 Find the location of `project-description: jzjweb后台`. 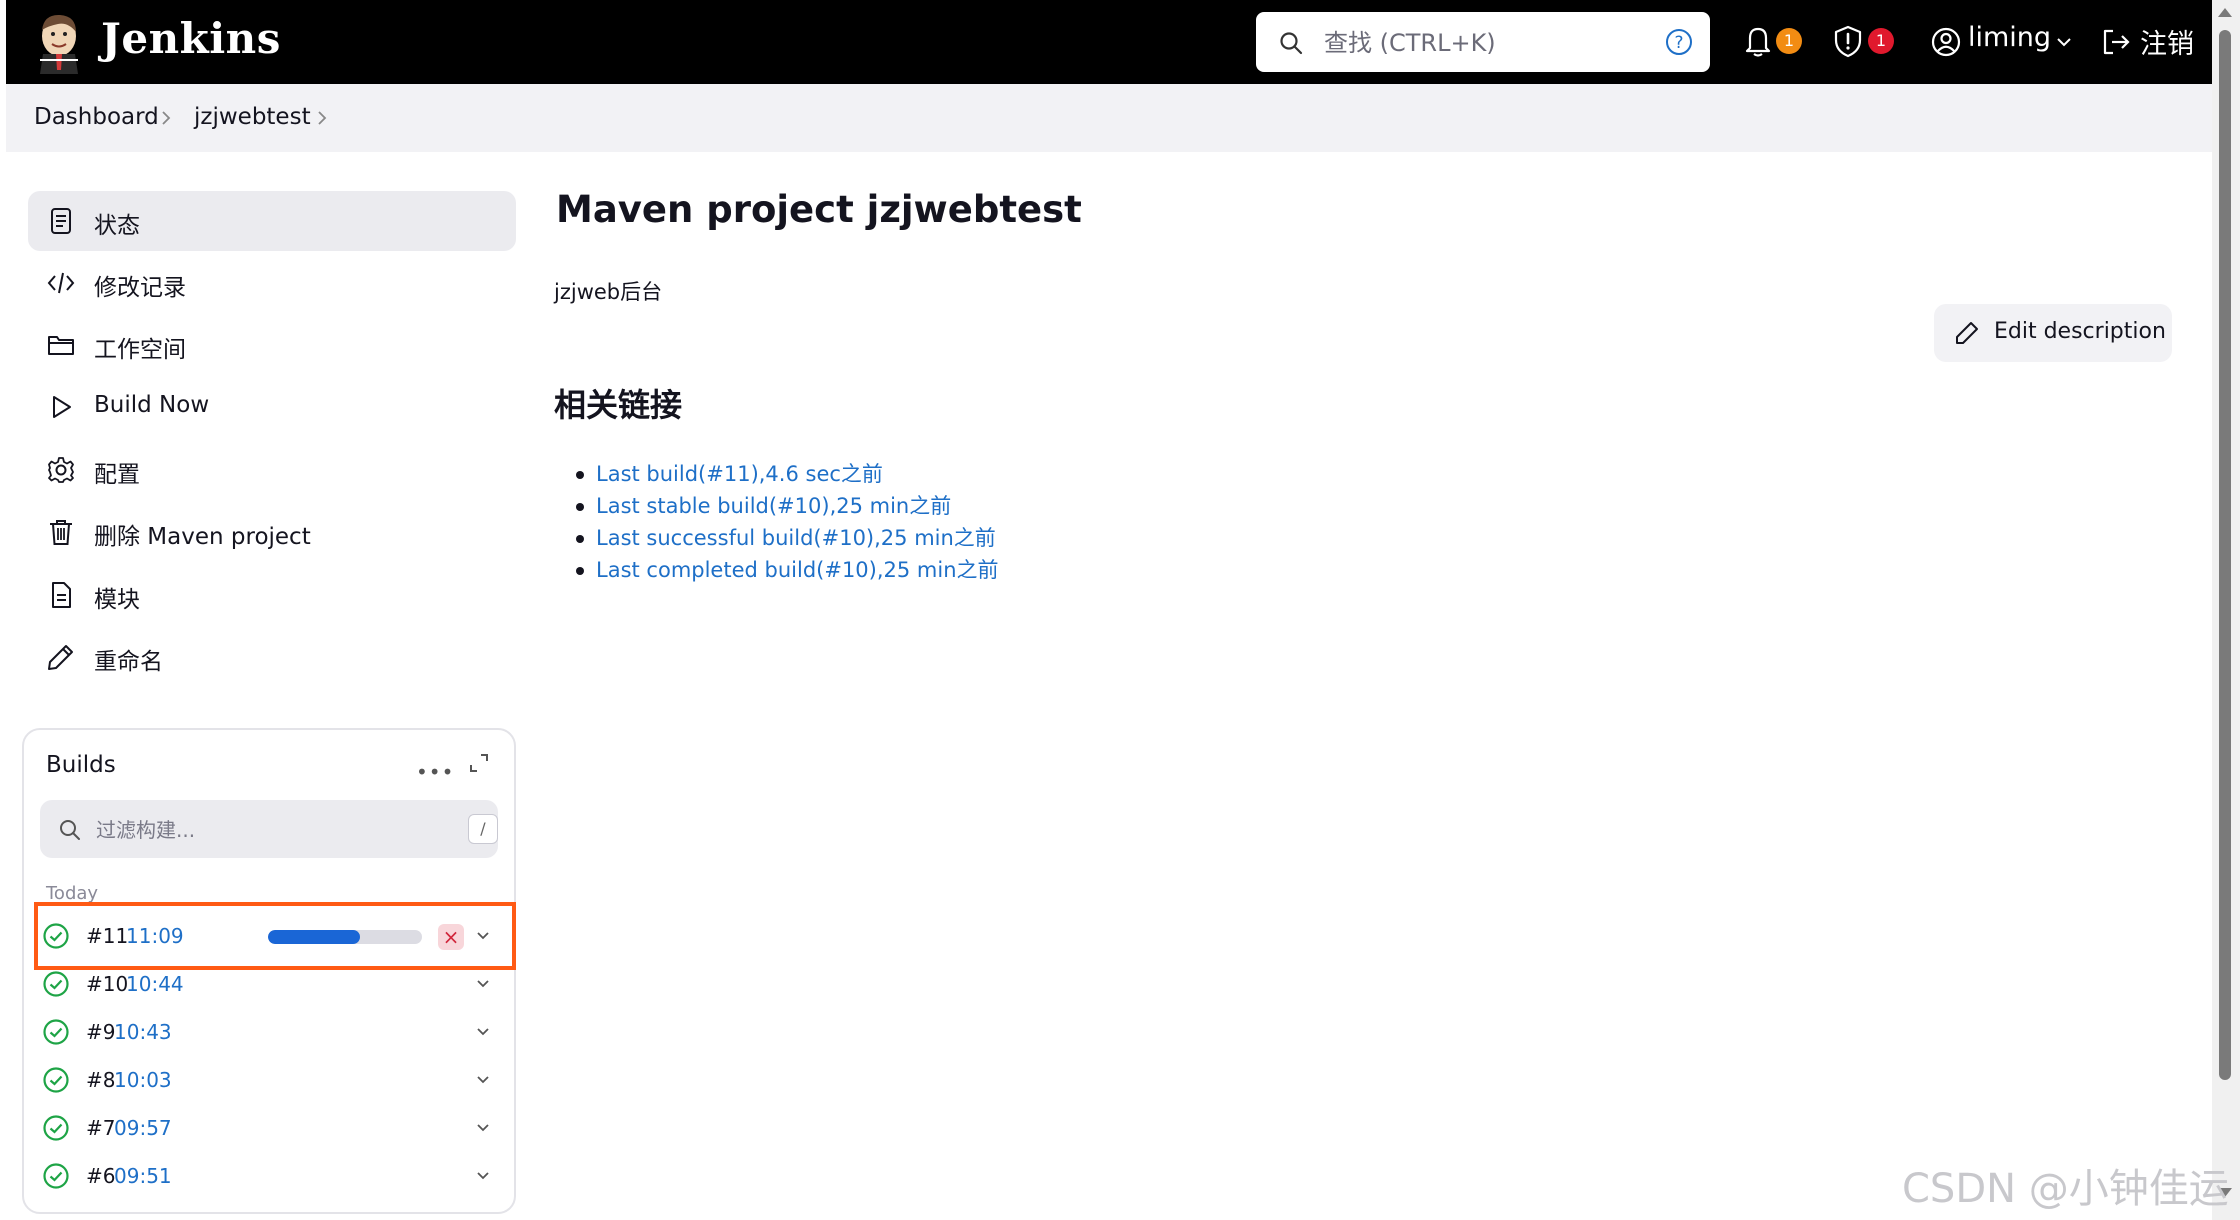

project-description: jzjweb后台 is located at coordinates (608, 292).